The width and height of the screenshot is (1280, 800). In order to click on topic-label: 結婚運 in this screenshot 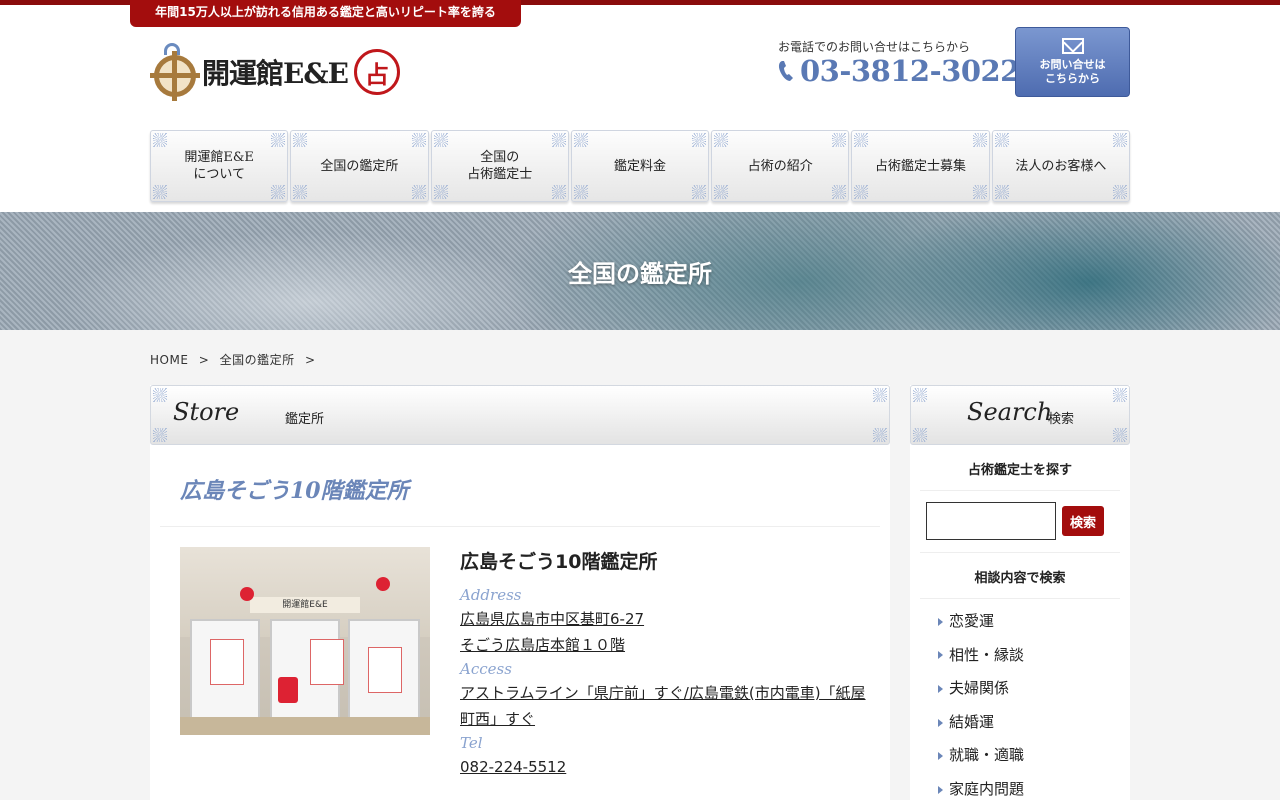, I will do `click(972, 721)`.